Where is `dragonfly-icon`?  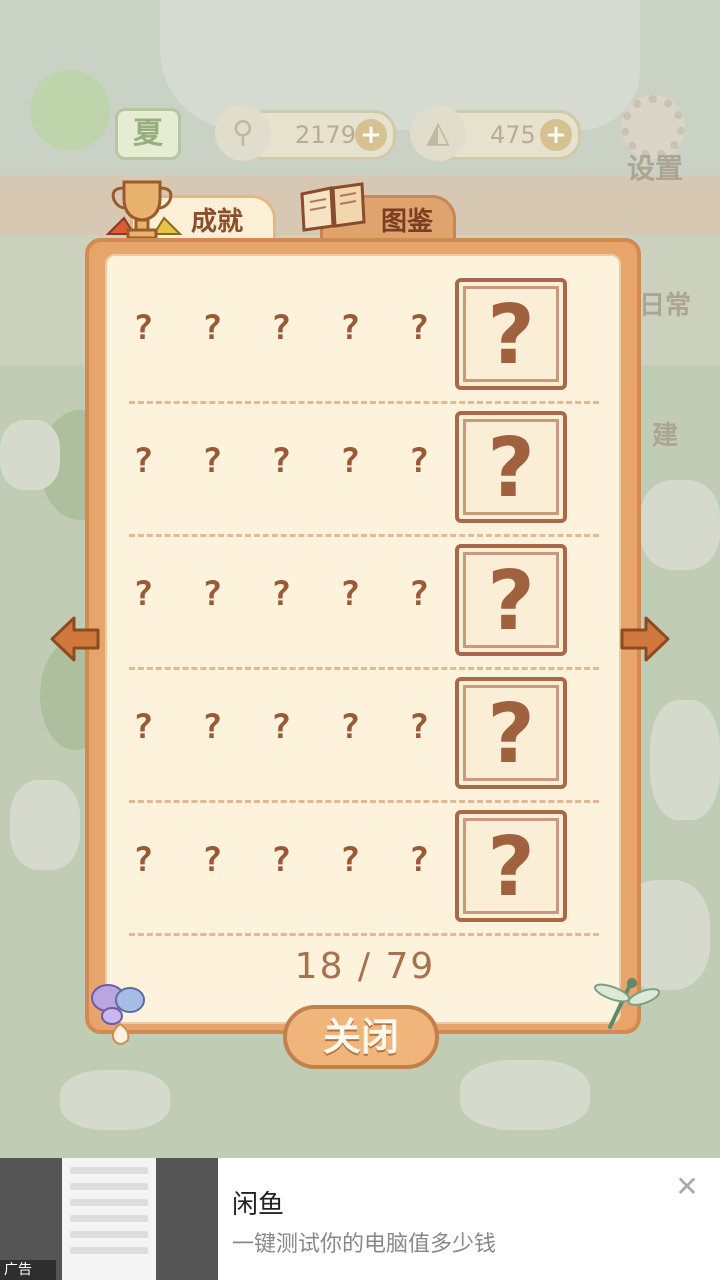 dragonfly-icon is located at coordinates (626, 1003).